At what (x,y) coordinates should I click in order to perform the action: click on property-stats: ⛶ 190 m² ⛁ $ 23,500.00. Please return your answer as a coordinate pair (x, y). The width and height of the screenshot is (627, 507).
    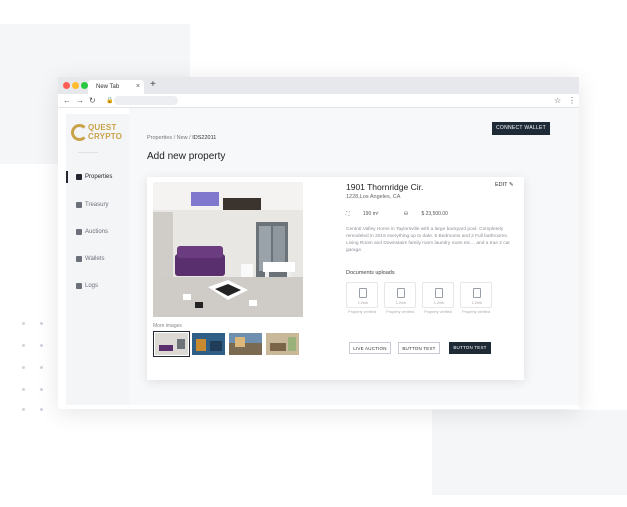
    Looking at the image, I should click on (409, 214).